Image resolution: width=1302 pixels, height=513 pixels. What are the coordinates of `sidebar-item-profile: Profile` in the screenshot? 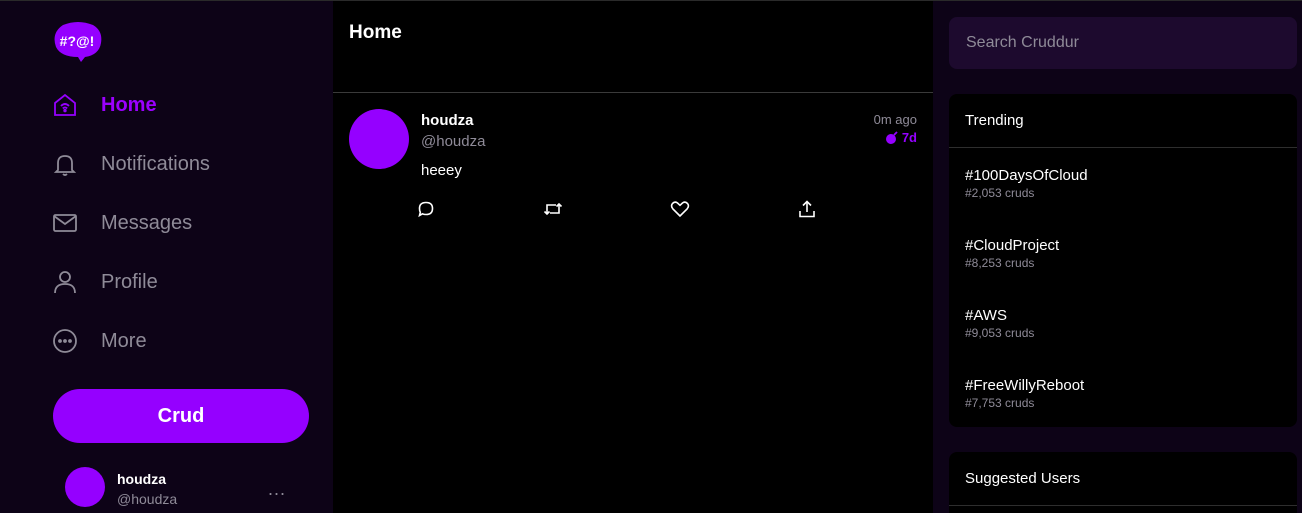 It's located at (105, 282).